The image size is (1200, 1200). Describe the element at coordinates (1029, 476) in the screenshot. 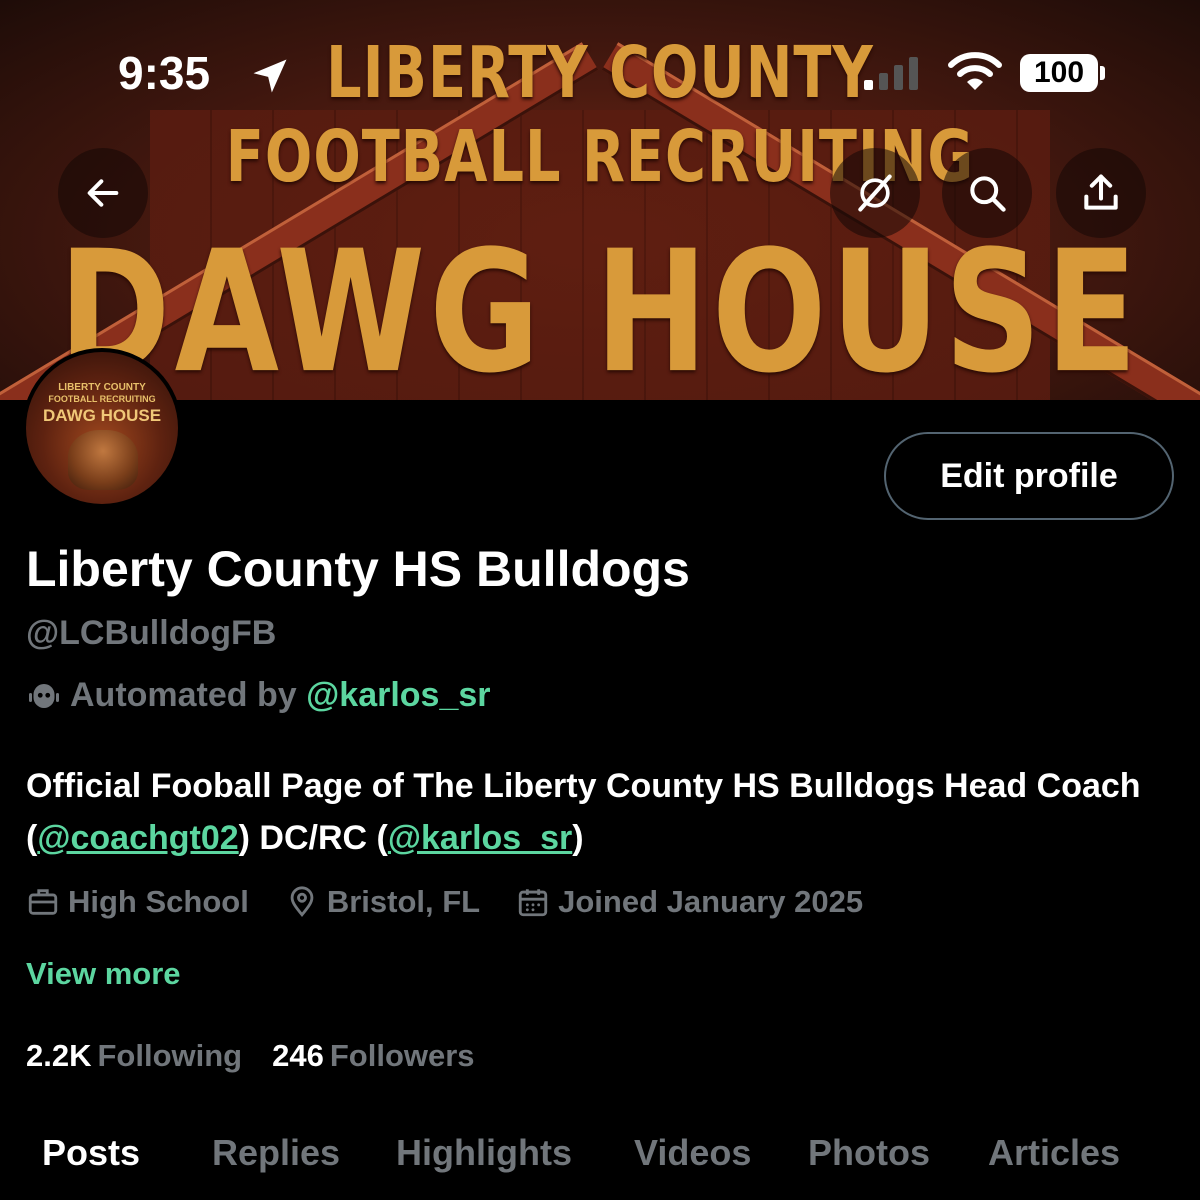

I see `edit-profile-button: Edit profile` at that location.